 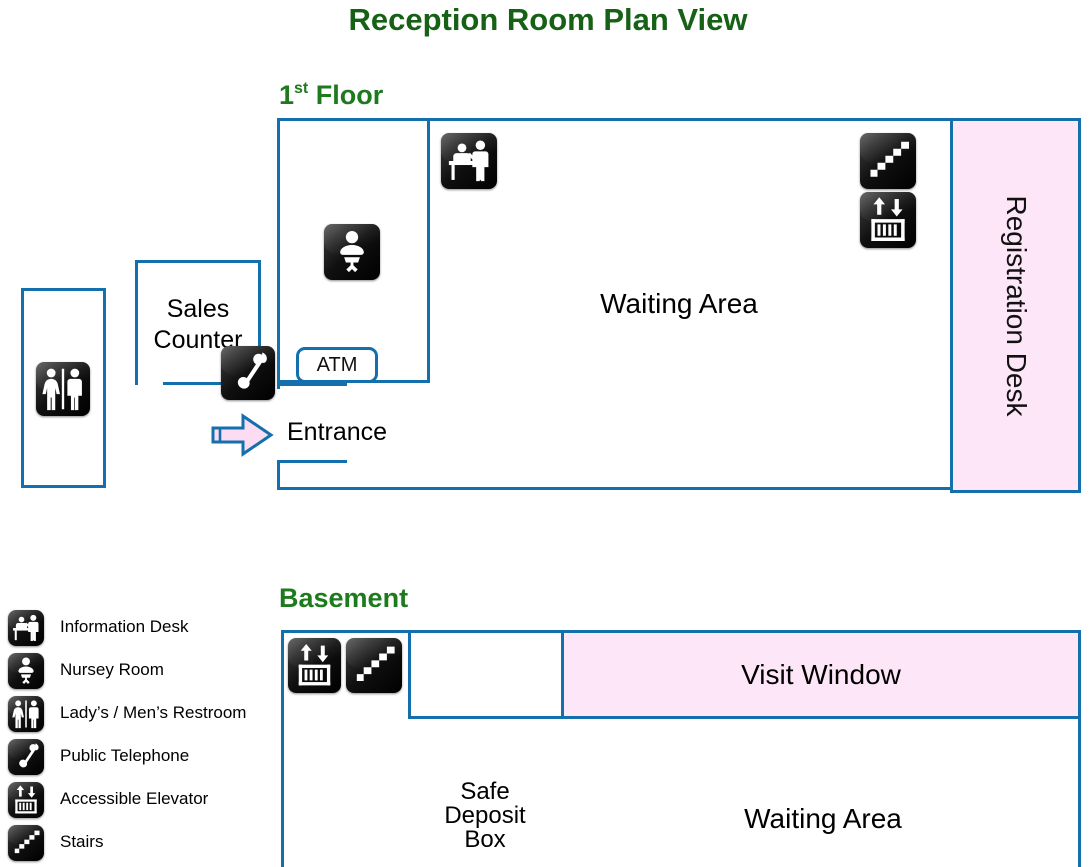 What do you see at coordinates (242, 435) in the screenshot?
I see `entrance-arrow-icon` at bounding box center [242, 435].